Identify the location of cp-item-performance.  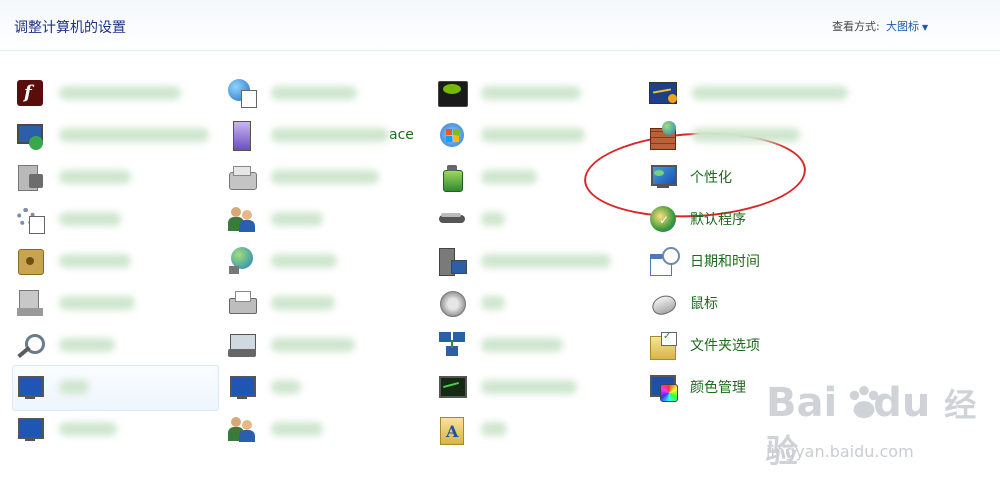
(507, 387).